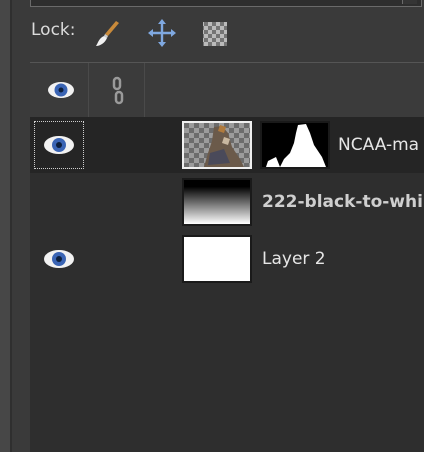 The image size is (424, 452). Describe the element at coordinates (342, 202) in the screenshot. I see `layer-name: 222-black-to-whi` at that location.